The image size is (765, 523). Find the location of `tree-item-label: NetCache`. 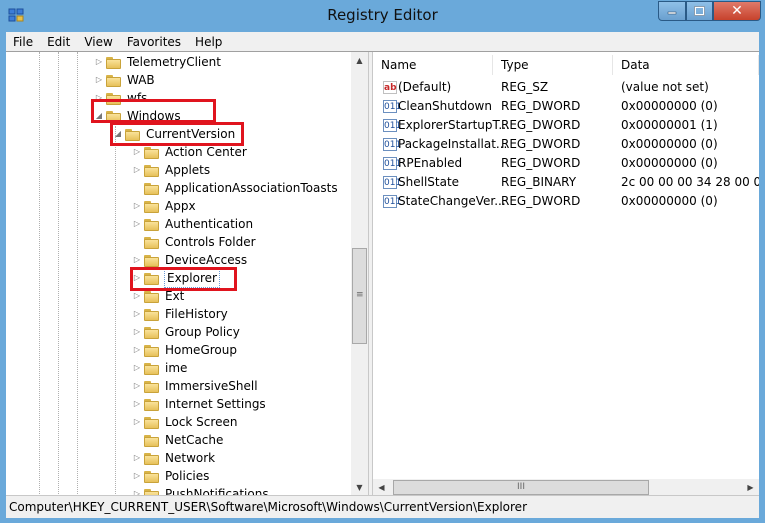

tree-item-label: NetCache is located at coordinates (194, 440).